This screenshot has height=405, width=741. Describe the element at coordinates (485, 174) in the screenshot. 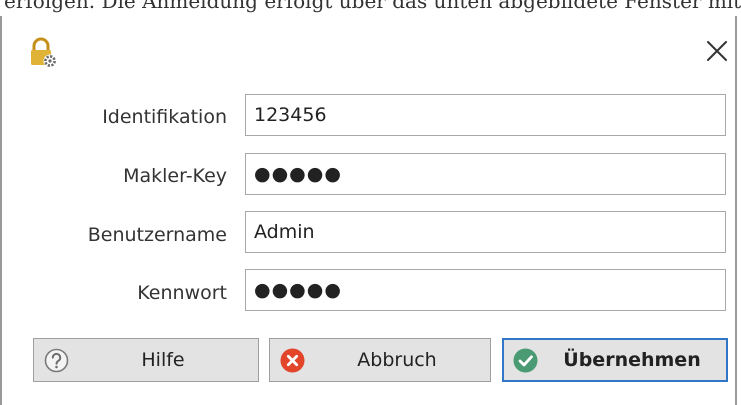

I see `makler-key-input` at that location.